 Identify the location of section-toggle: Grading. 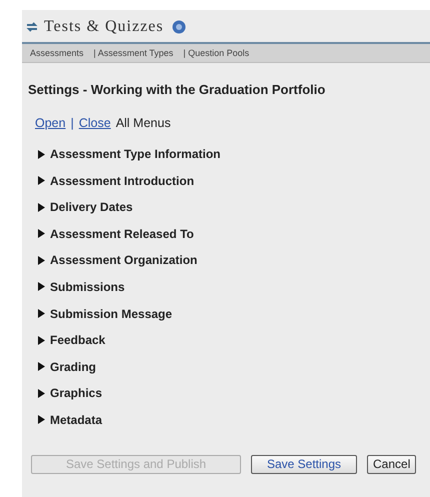
(233, 367).